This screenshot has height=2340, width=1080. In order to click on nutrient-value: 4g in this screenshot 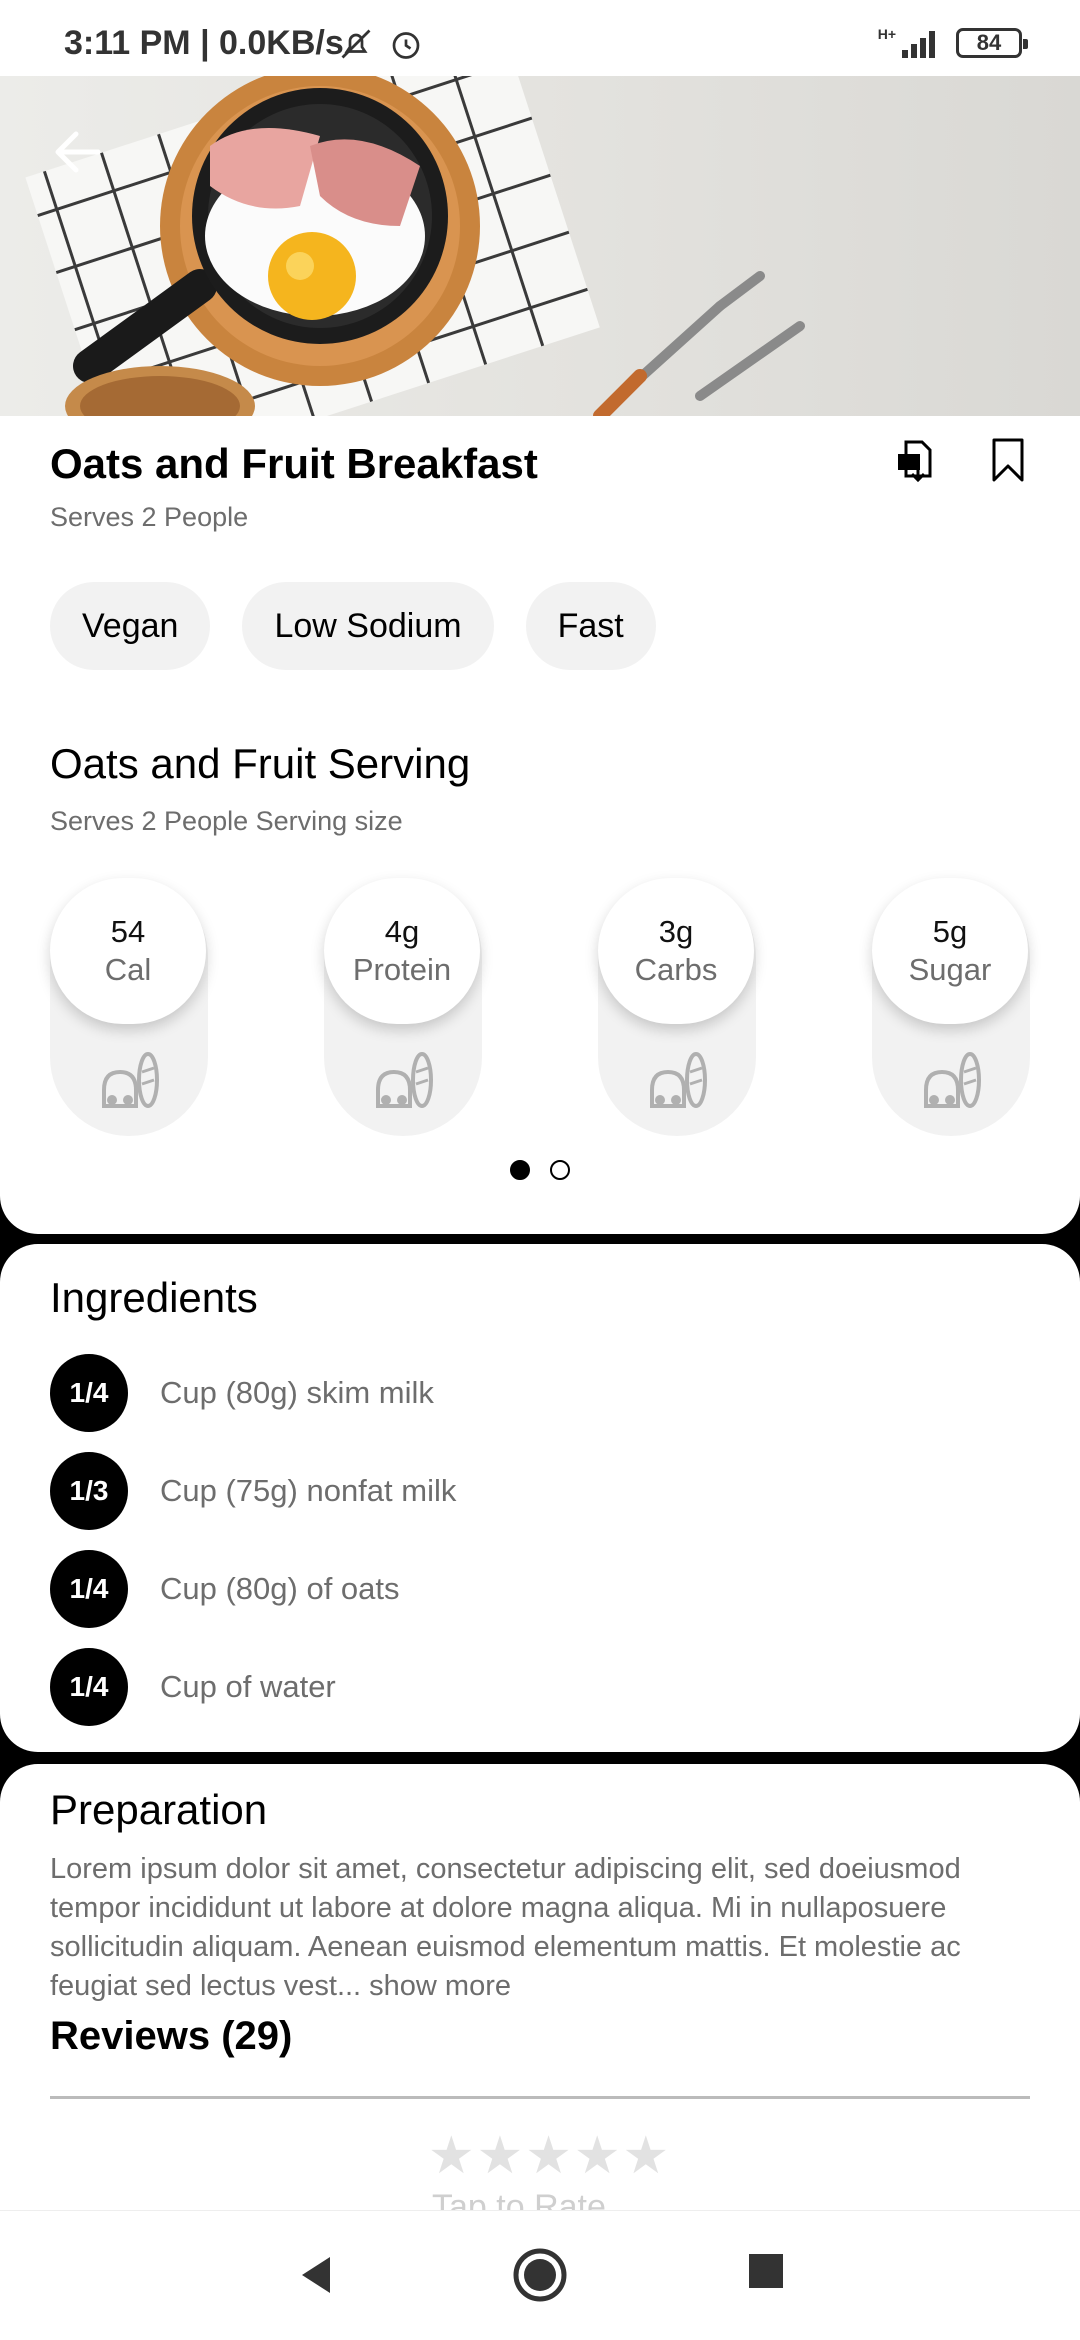, I will do `click(402, 931)`.